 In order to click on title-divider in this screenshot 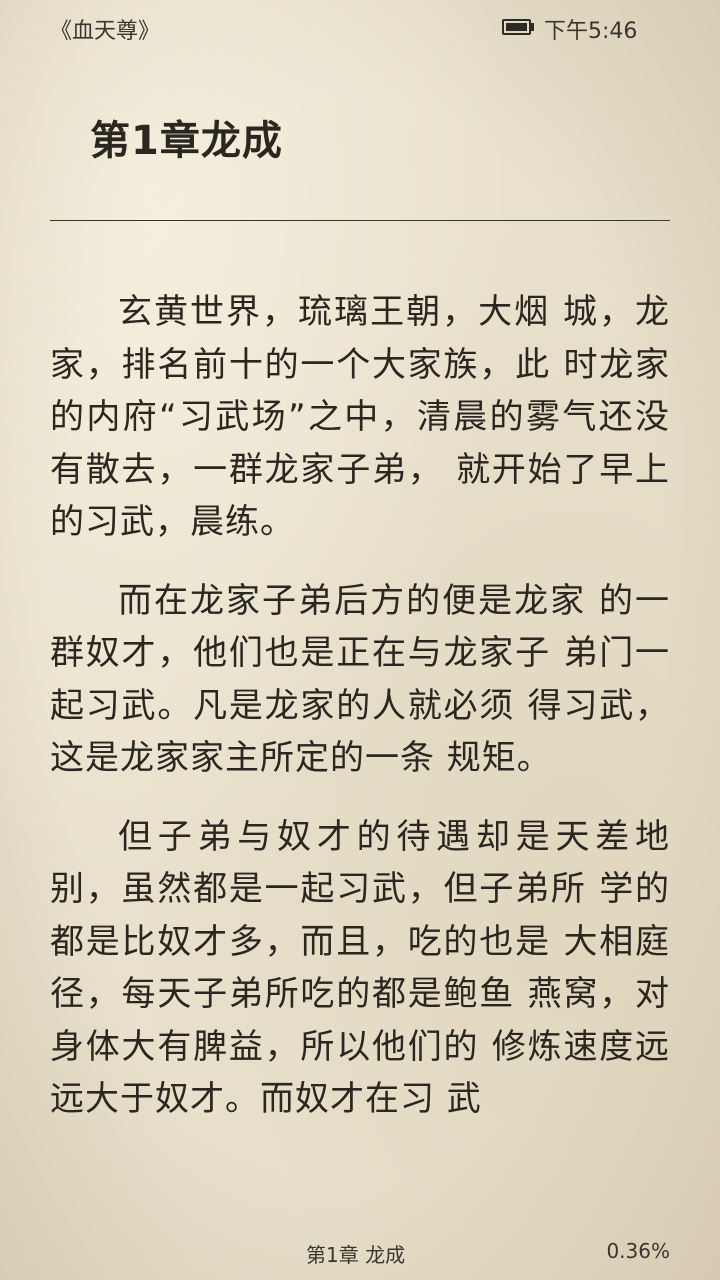, I will do `click(360, 220)`.